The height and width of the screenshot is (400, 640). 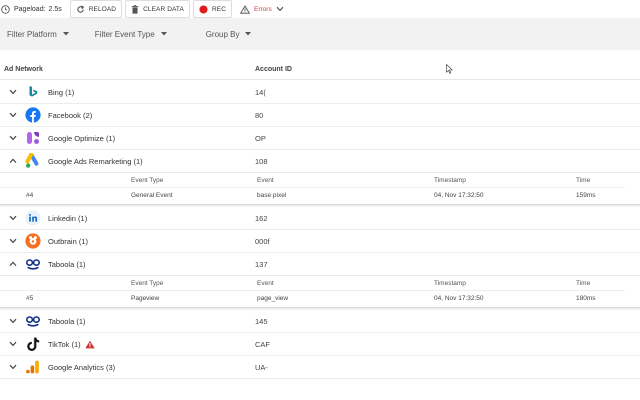 What do you see at coordinates (80, 8) in the screenshot?
I see `reload-icon` at bounding box center [80, 8].